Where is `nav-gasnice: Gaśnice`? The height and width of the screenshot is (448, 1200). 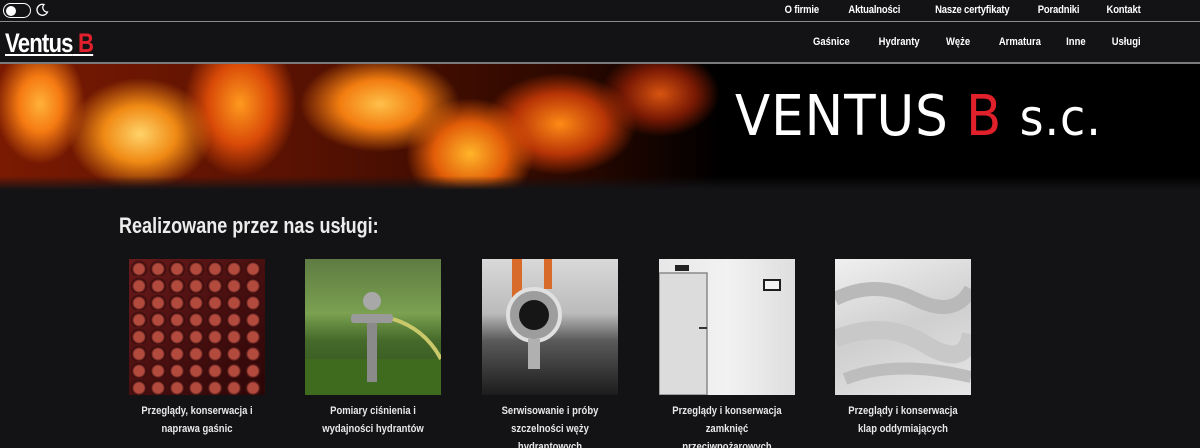
nav-gasnice: Gaśnice is located at coordinates (831, 42).